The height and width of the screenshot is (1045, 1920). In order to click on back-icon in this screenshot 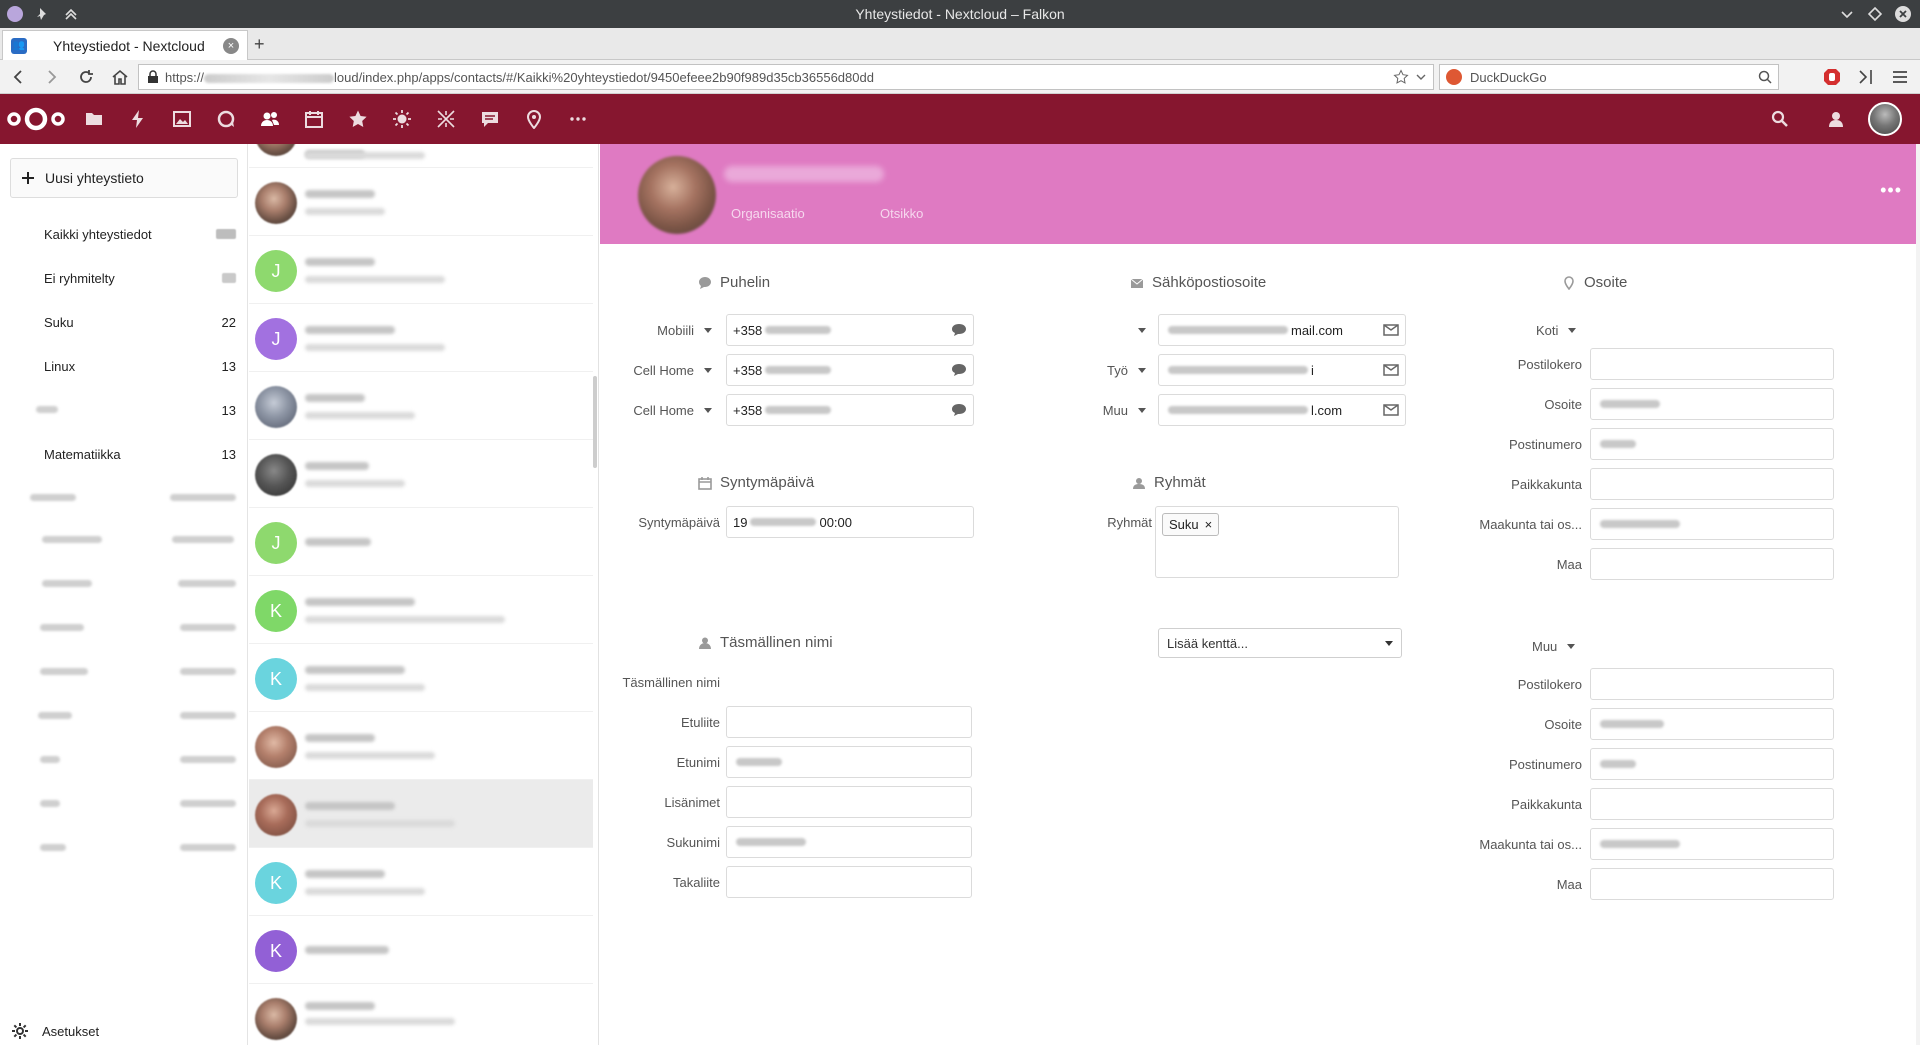, I will do `click(18, 77)`.